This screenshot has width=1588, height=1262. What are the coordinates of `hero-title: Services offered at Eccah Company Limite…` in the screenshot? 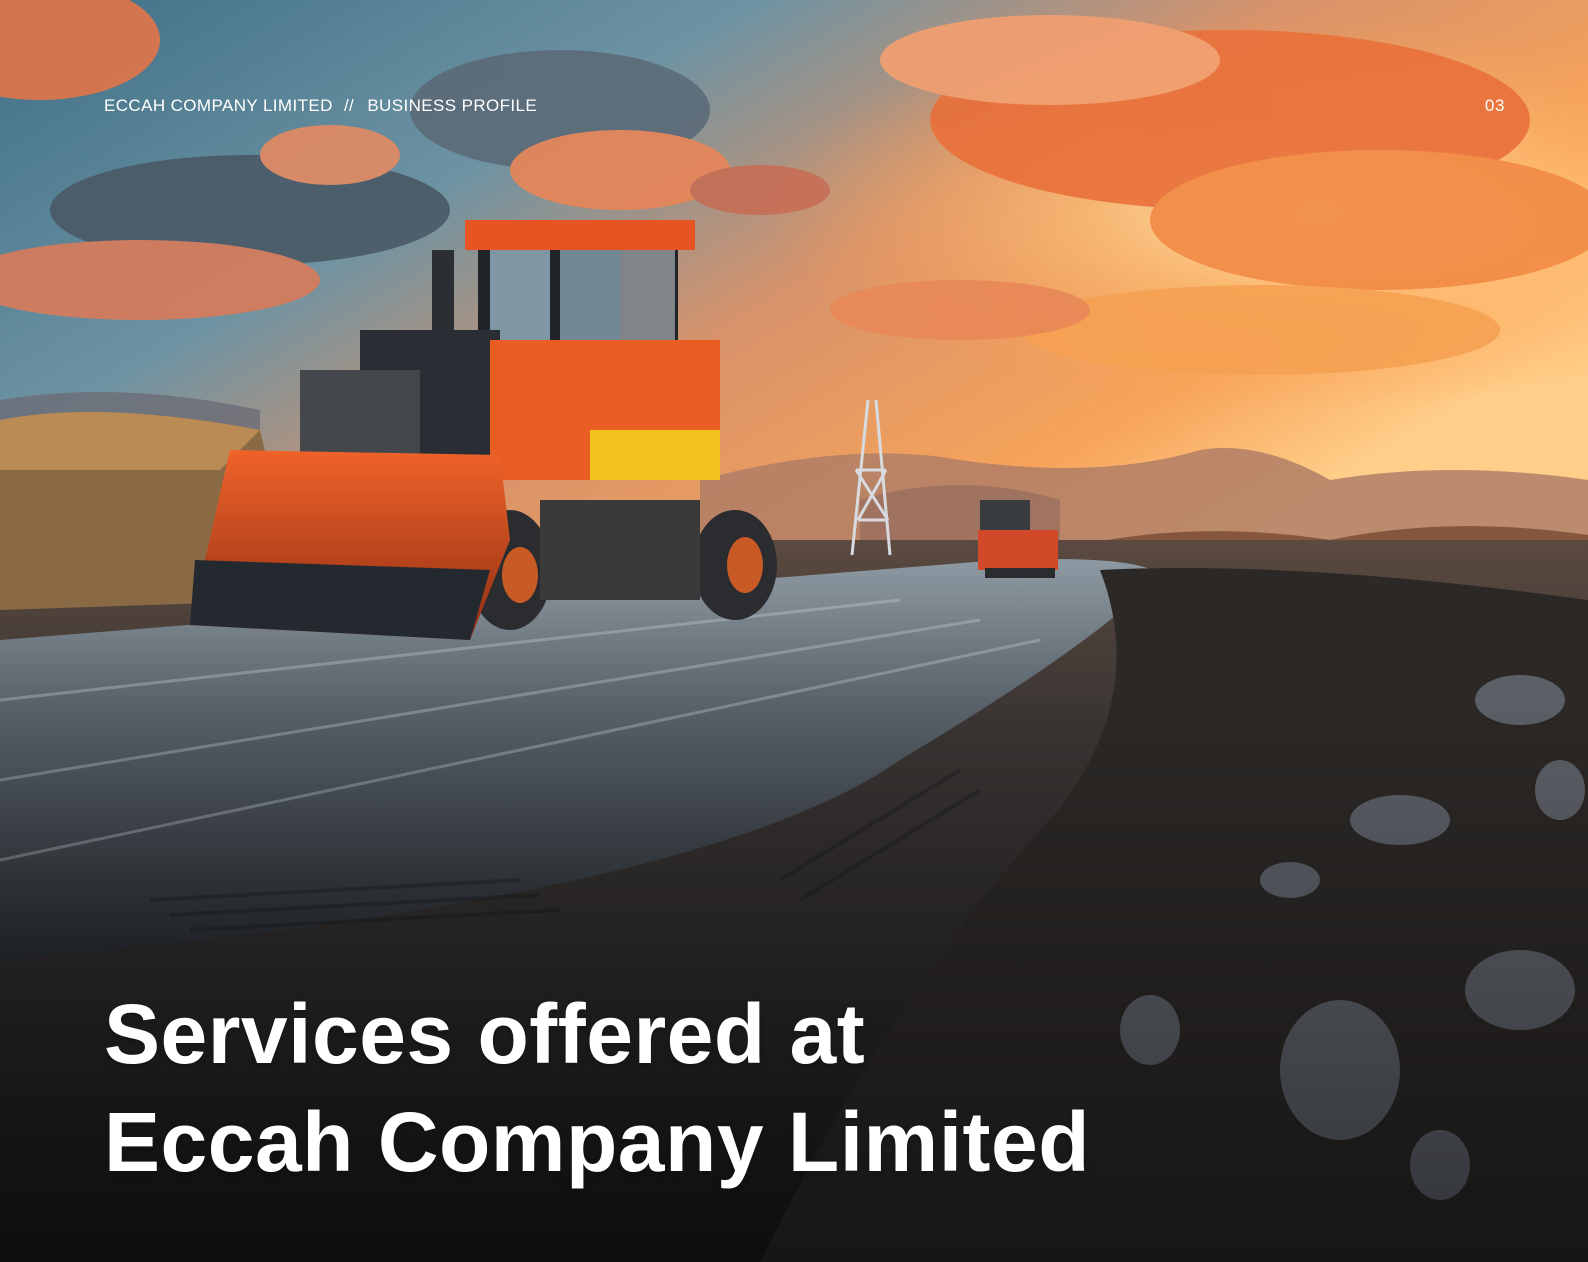 It's located at (597, 1088).